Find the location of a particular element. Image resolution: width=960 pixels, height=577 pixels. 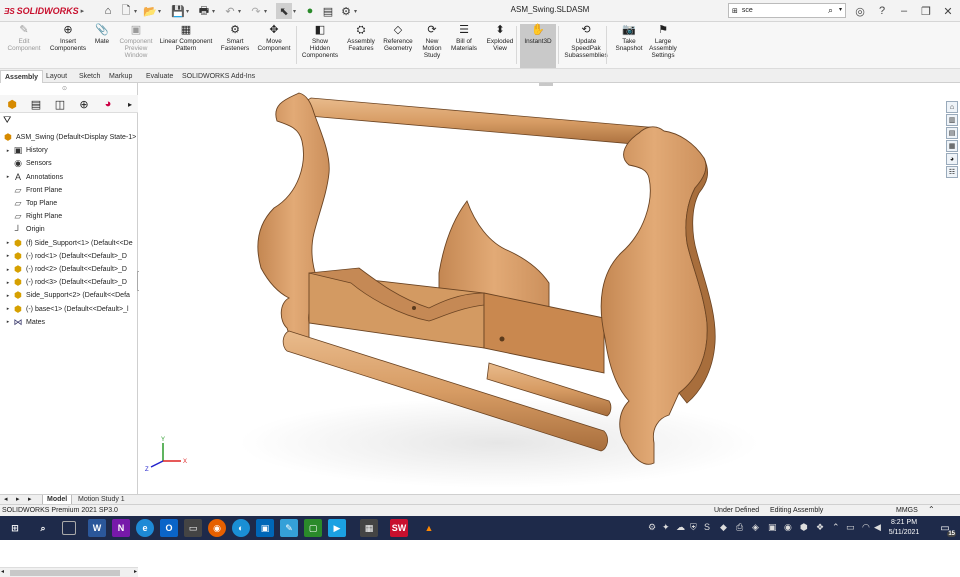

close-icon: ✕ is located at coordinates (948, 11).